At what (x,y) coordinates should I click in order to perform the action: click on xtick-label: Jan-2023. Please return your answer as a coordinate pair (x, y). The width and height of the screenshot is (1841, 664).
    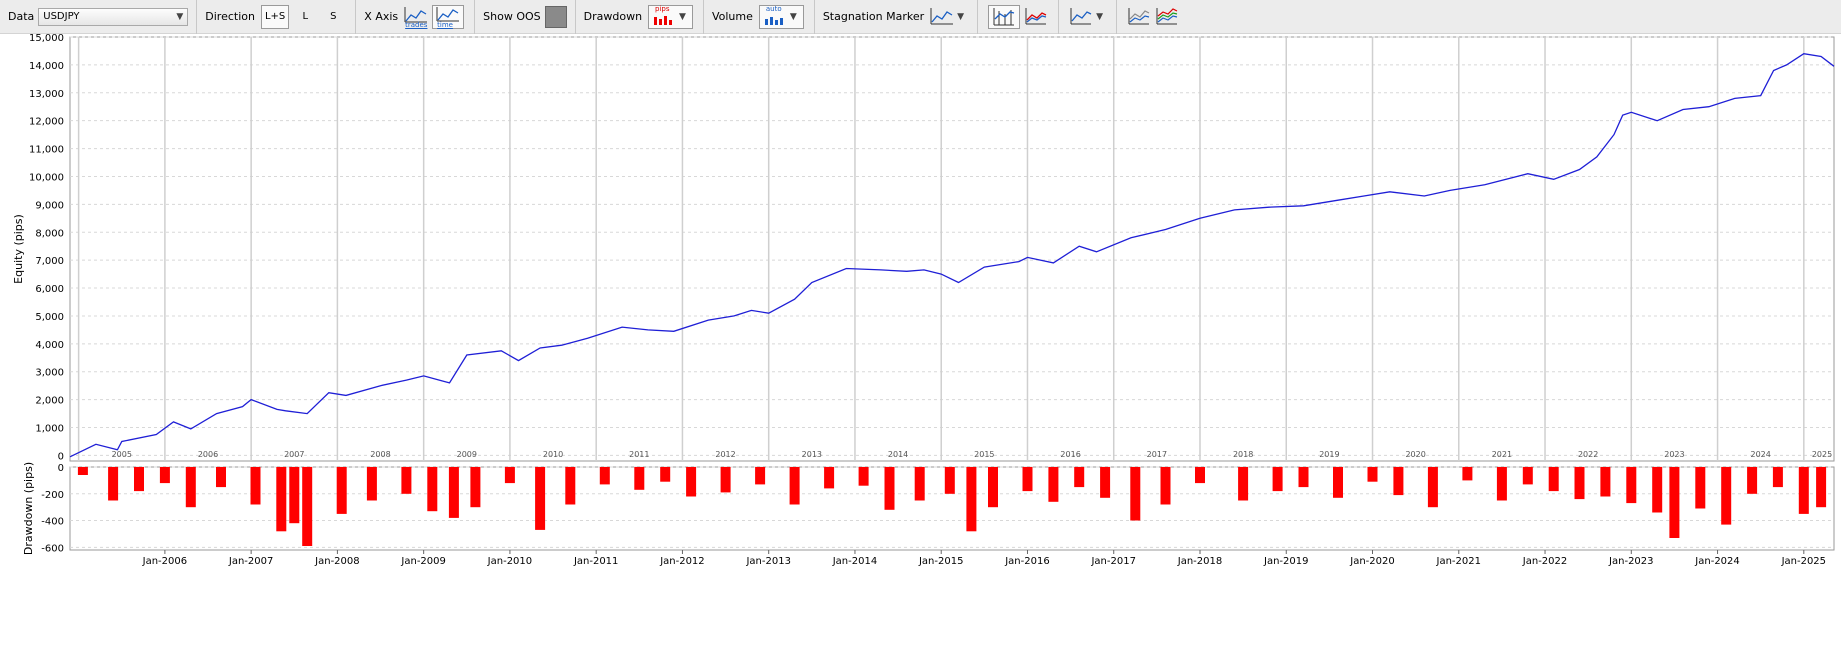
    Looking at the image, I should click on (1630, 561).